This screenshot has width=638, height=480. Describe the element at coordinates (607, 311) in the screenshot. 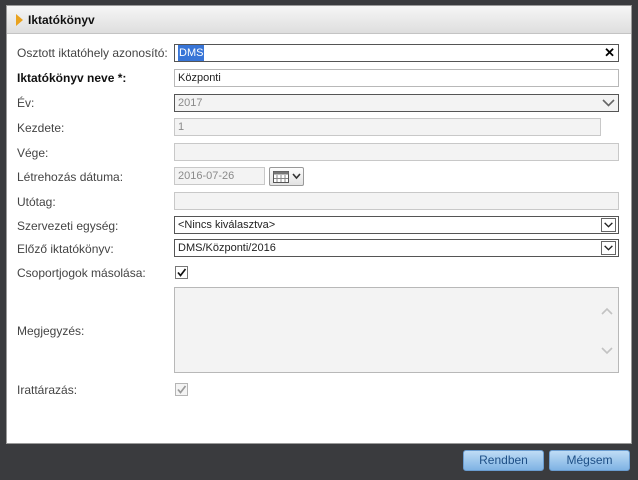

I see `scroll-up-icon` at that location.